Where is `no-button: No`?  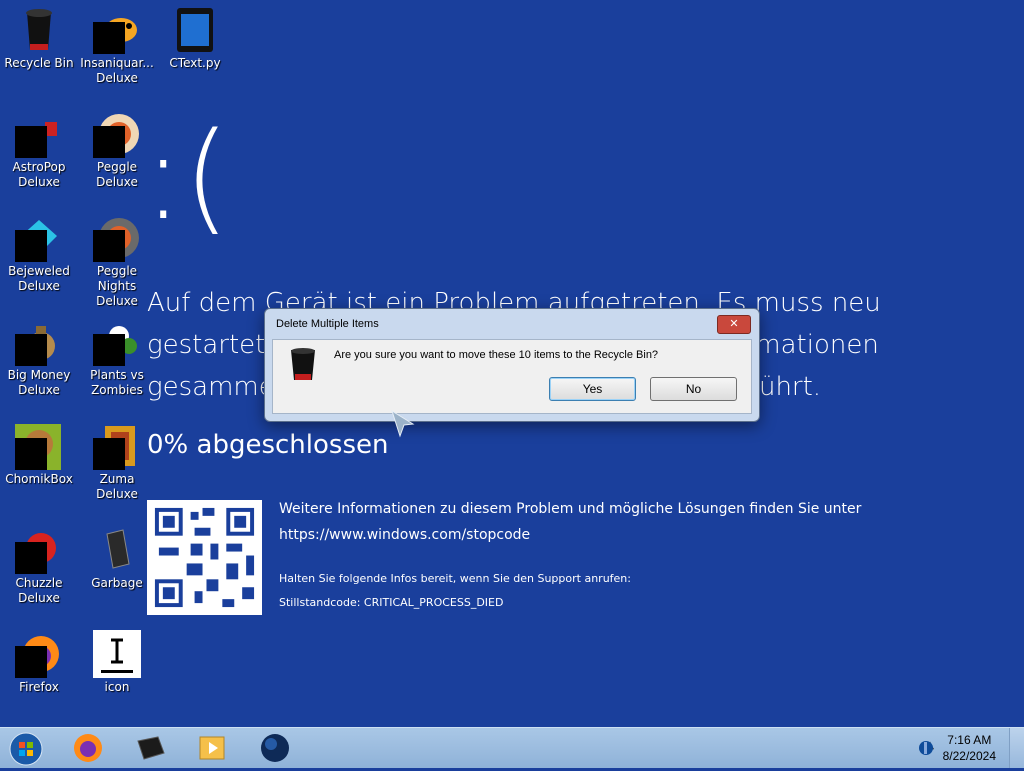
no-button: No is located at coordinates (693, 389).